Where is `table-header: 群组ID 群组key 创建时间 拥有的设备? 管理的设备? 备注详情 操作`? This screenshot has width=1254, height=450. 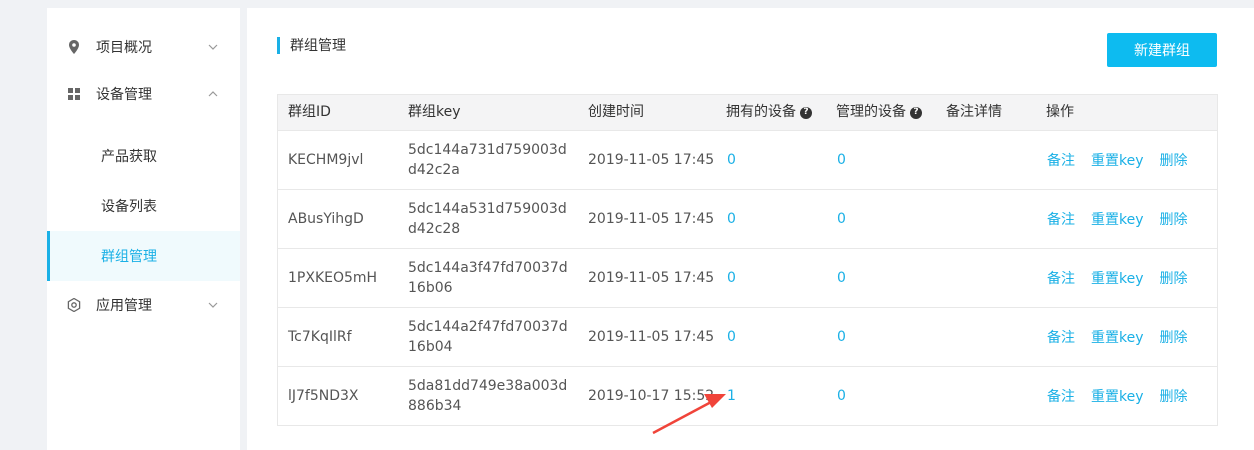
table-header: 群组ID 群组key 创建时间 拥有的设备? 管理的设备? 备注详情 操作 is located at coordinates (747, 113).